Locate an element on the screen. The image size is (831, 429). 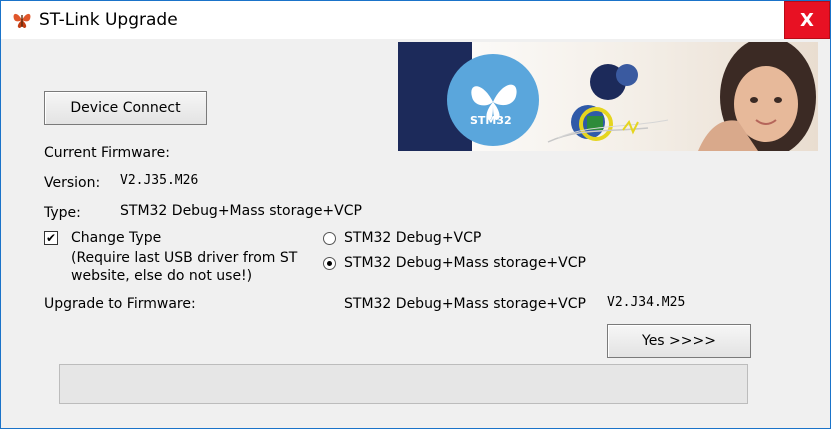
change-type-checkbox: ✔ is located at coordinates (51, 238).